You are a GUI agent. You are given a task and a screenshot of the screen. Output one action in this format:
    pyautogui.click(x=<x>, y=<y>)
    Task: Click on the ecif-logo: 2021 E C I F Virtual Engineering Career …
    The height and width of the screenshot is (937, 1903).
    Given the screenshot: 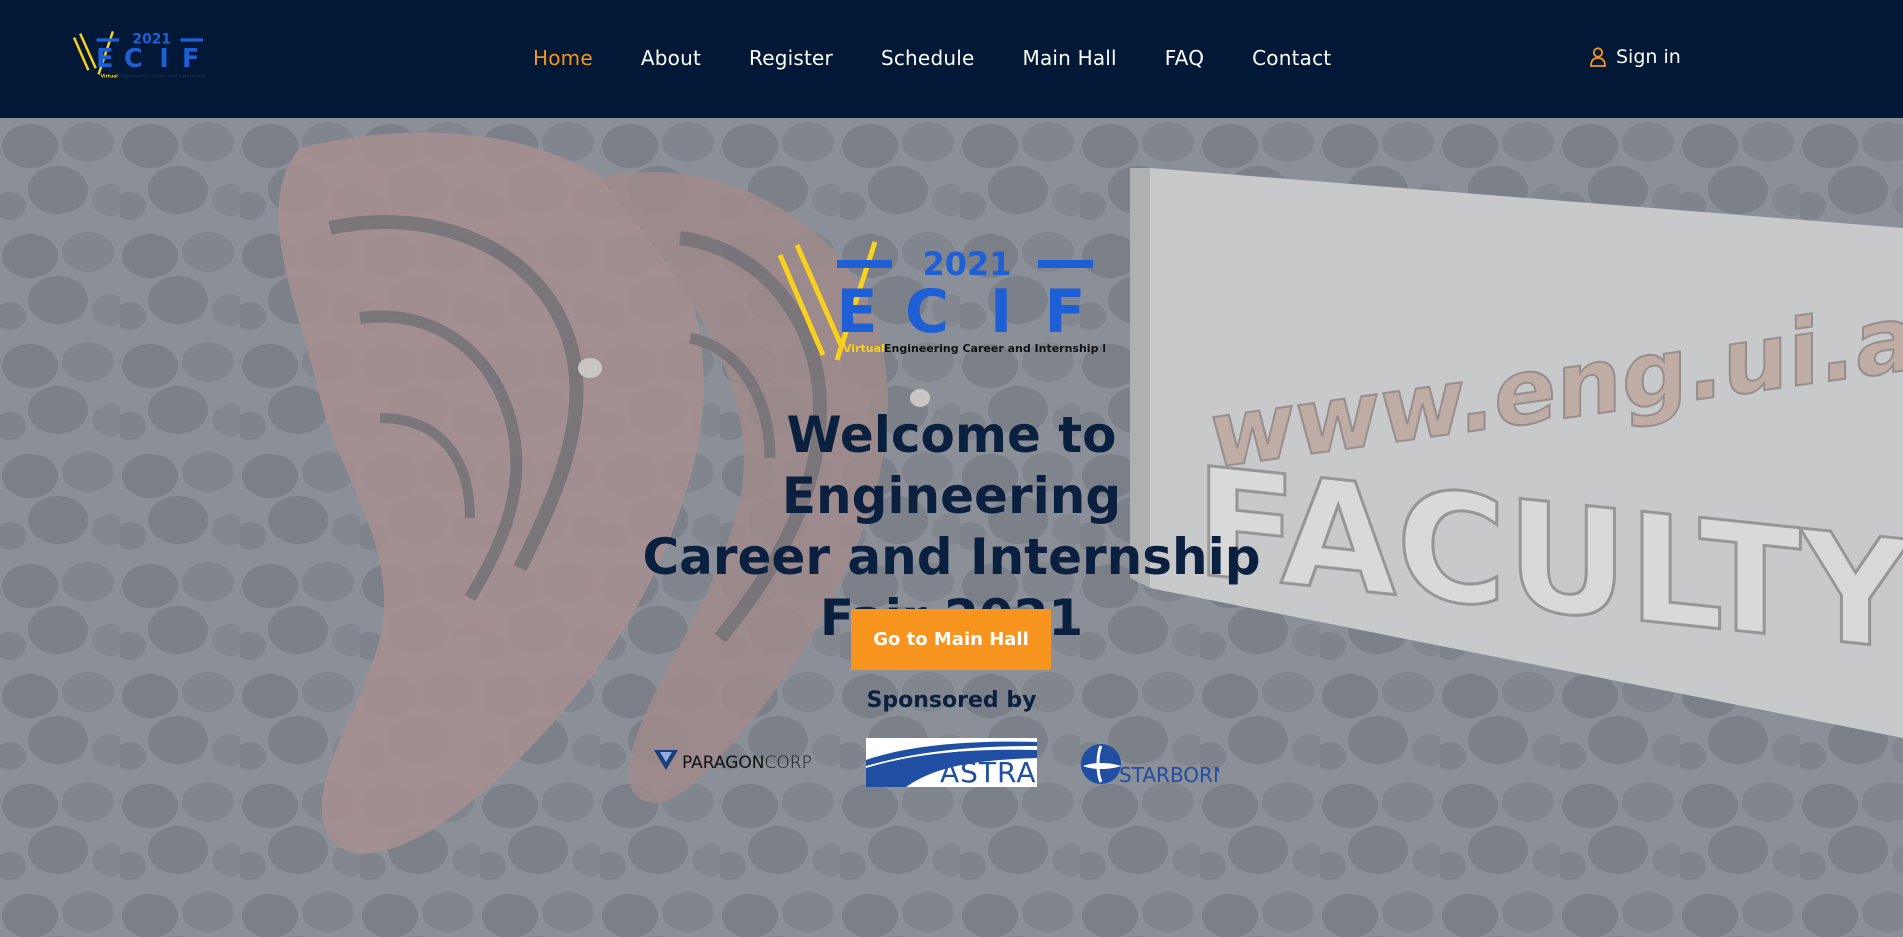 What is the action you would take?
    pyautogui.click(x=139, y=58)
    